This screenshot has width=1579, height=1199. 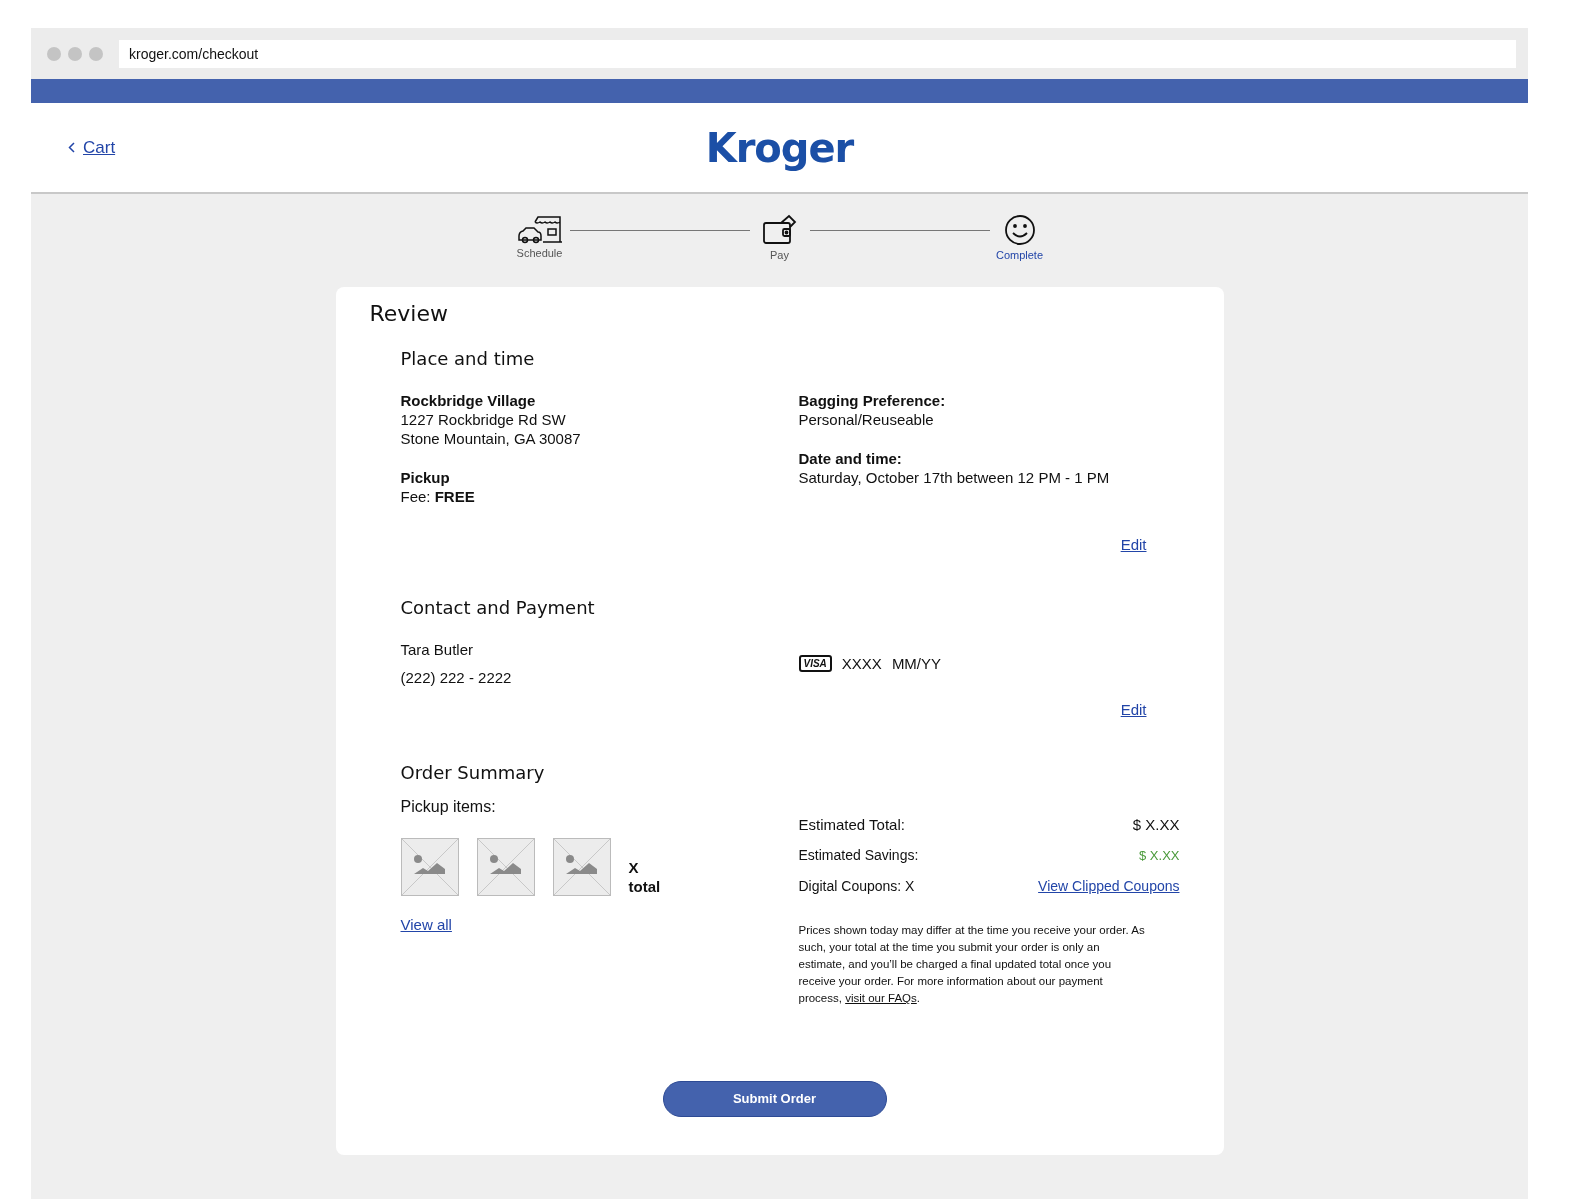 I want to click on address-line: 1227 Rockbridge Rd SW, so click(x=483, y=419).